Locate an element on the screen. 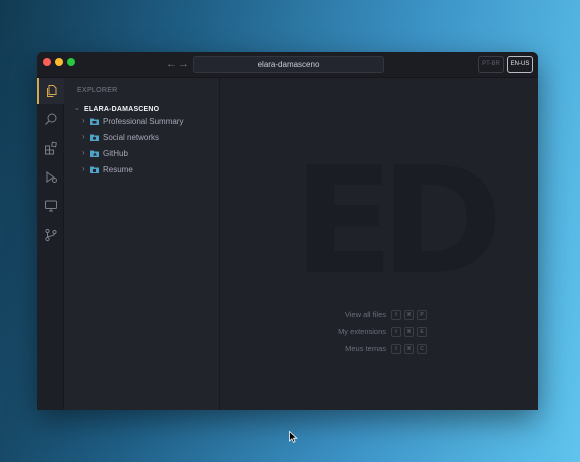 The height and width of the screenshot is (462, 580). monitor-icon is located at coordinates (50, 206).